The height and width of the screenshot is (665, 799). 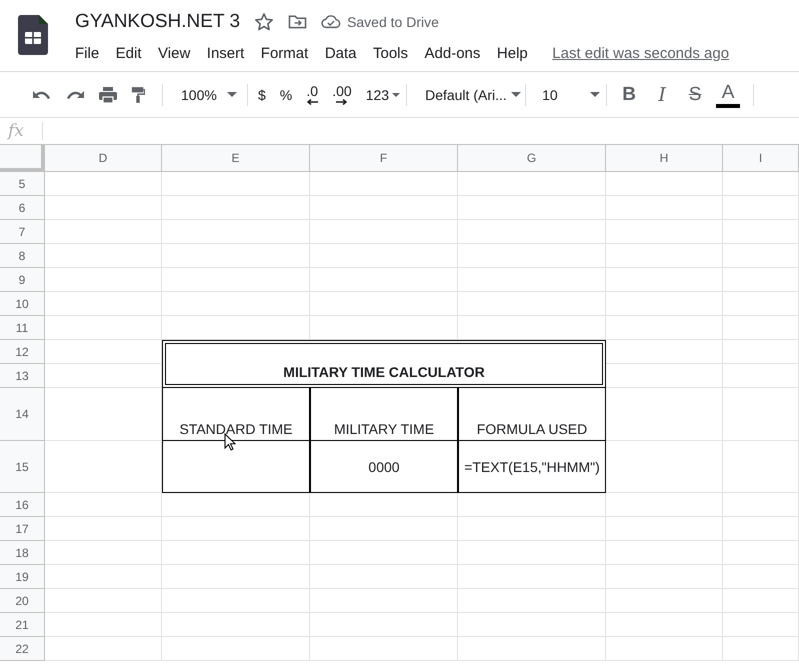 I want to click on font-size-dropdown: 10, so click(x=569, y=95).